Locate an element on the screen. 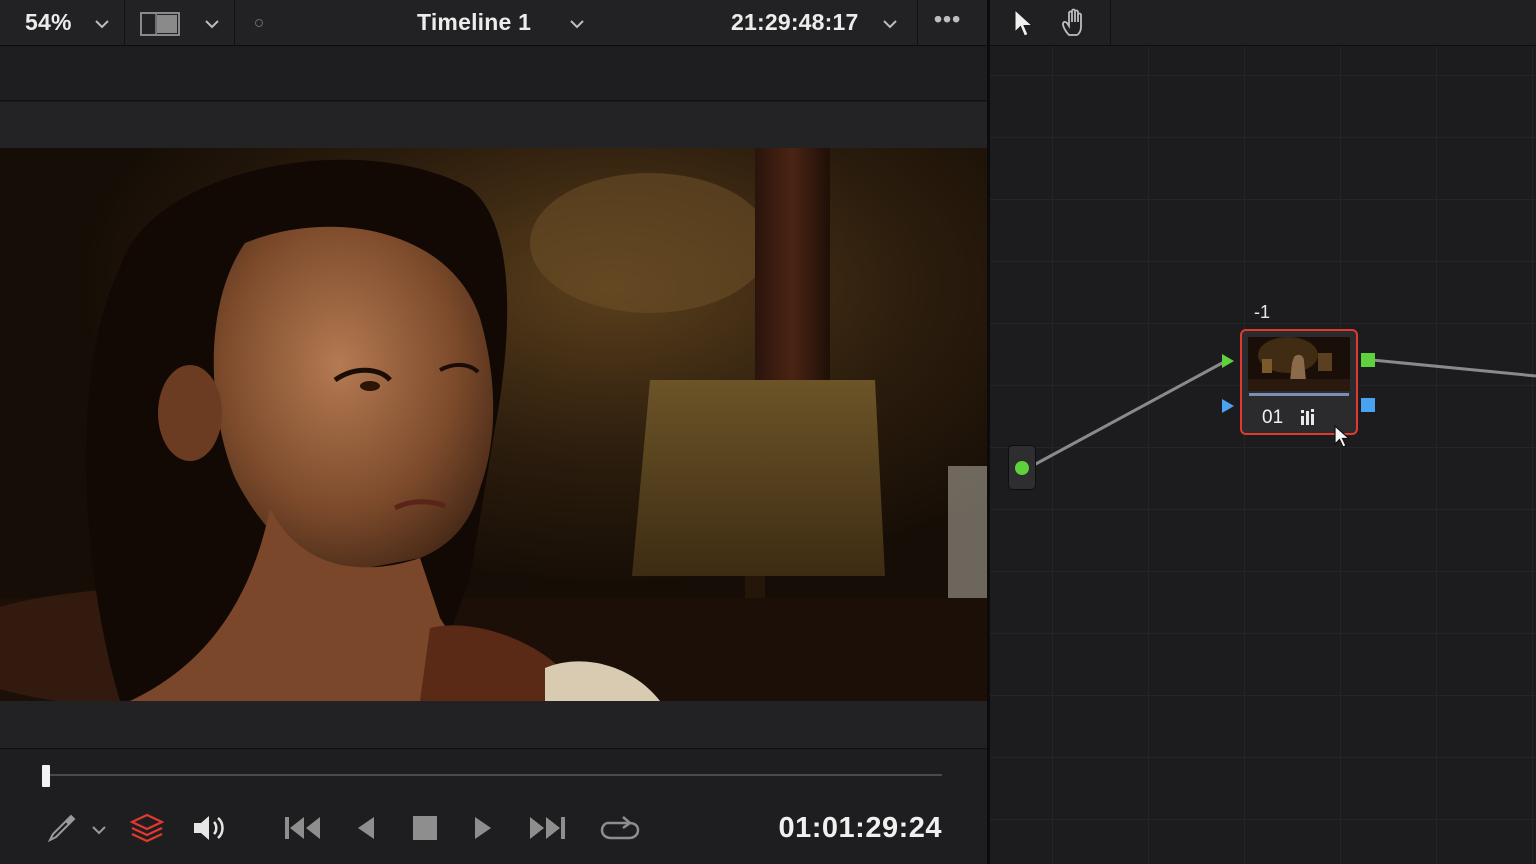 The height and width of the screenshot is (864, 1536). corrector-node: 01 is located at coordinates (1299, 382).